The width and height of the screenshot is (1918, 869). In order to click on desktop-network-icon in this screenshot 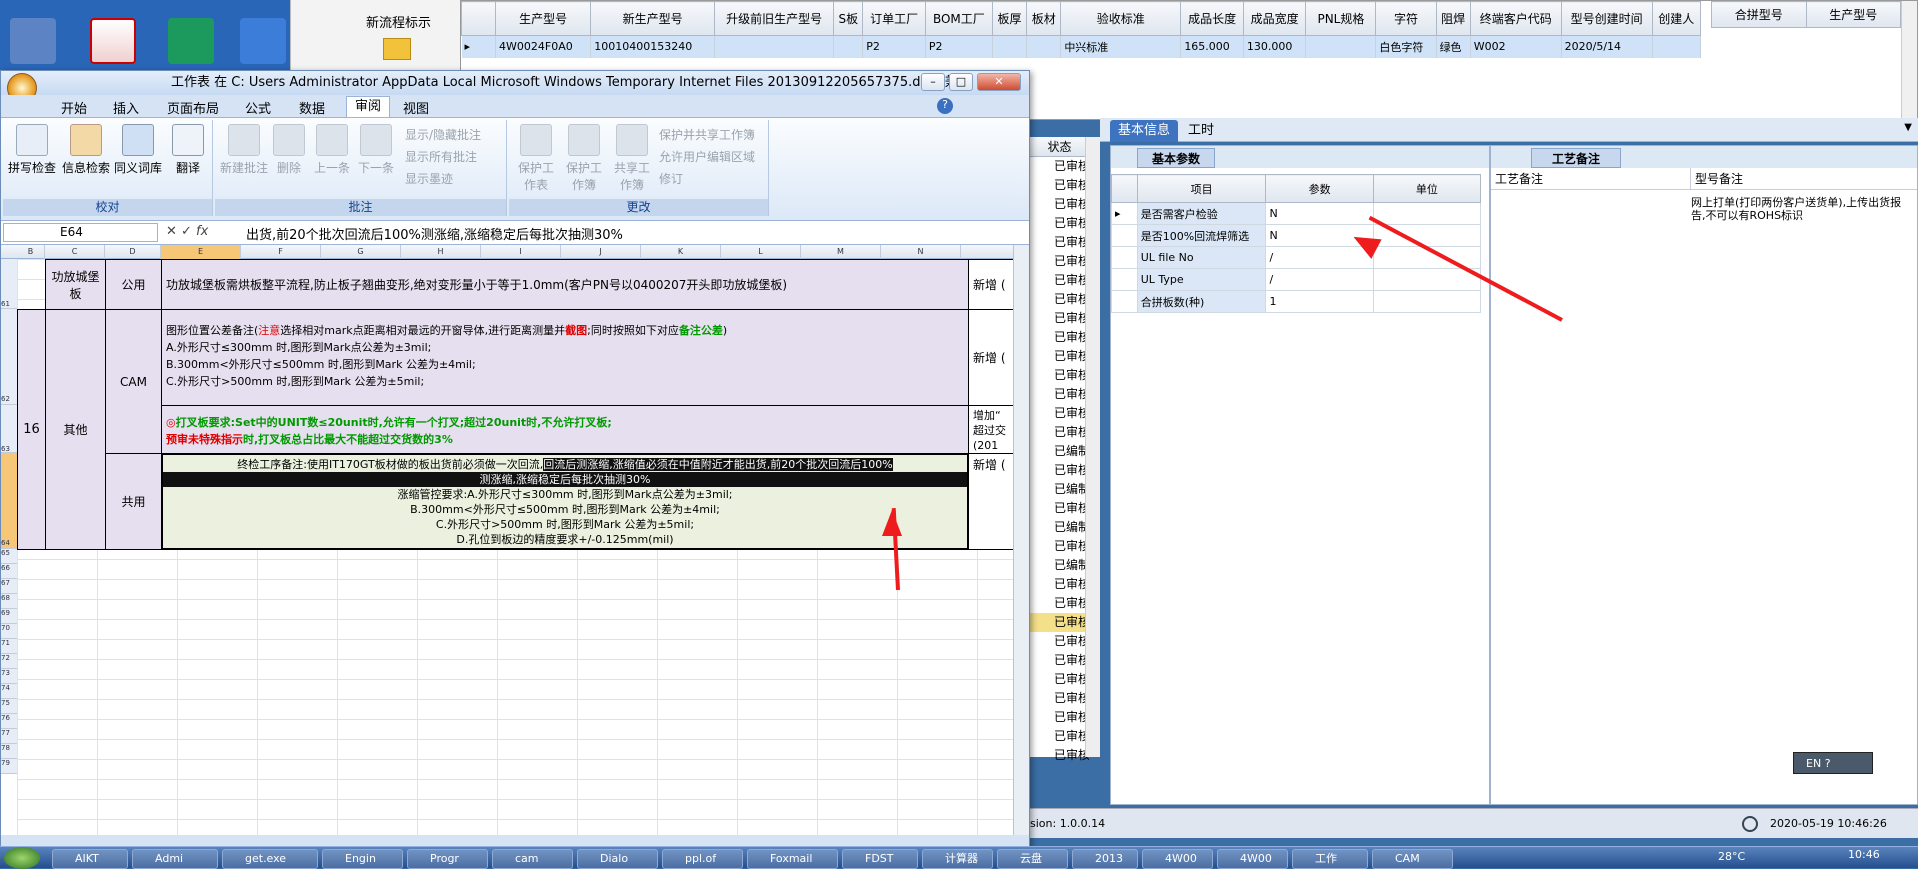, I will do `click(33, 41)`.